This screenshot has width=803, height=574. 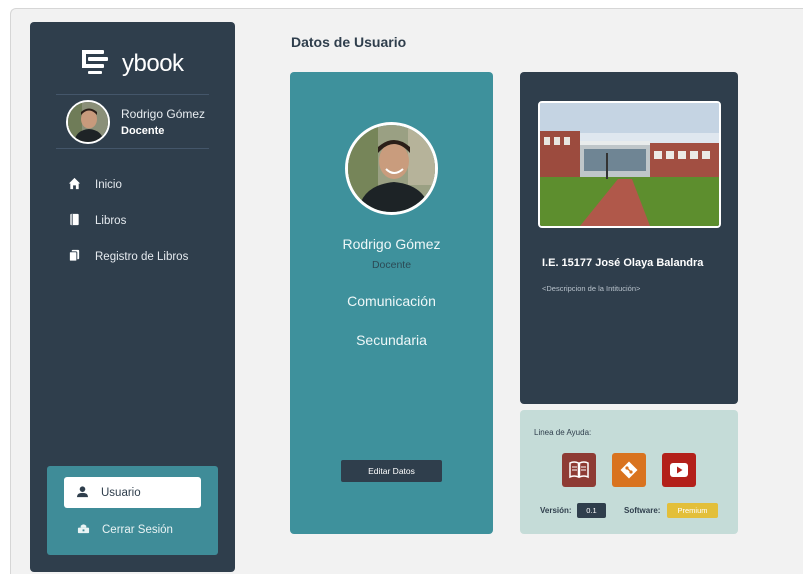 What do you see at coordinates (95, 64) in the screenshot?
I see `logo-icon` at bounding box center [95, 64].